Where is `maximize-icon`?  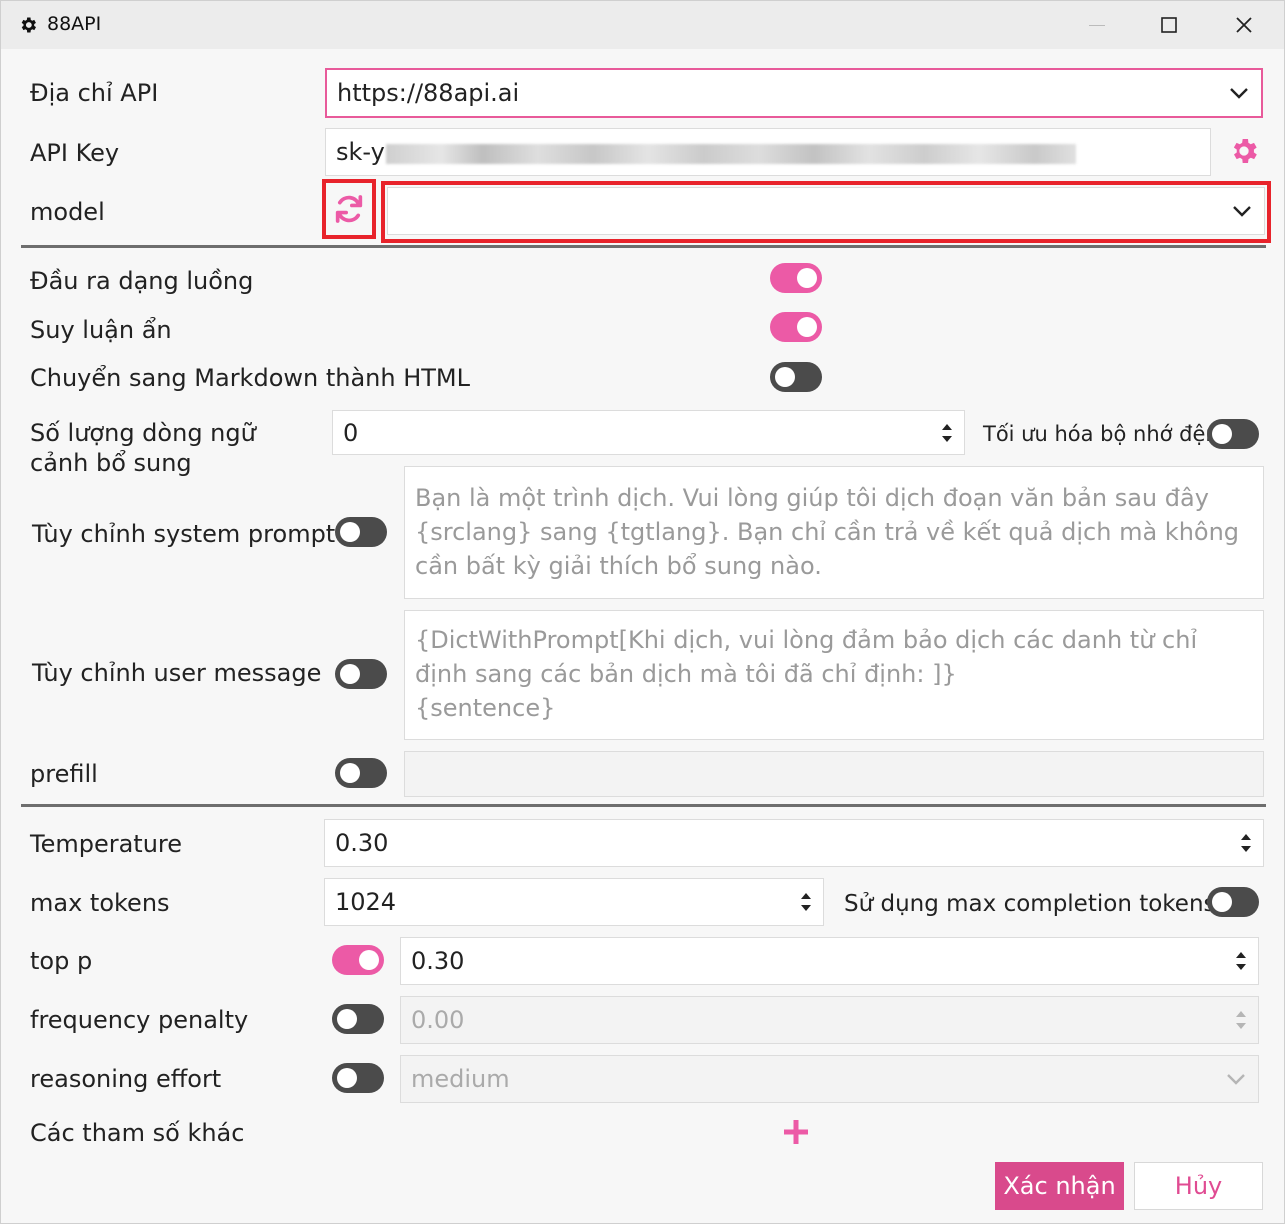
maximize-icon is located at coordinates (1169, 25).